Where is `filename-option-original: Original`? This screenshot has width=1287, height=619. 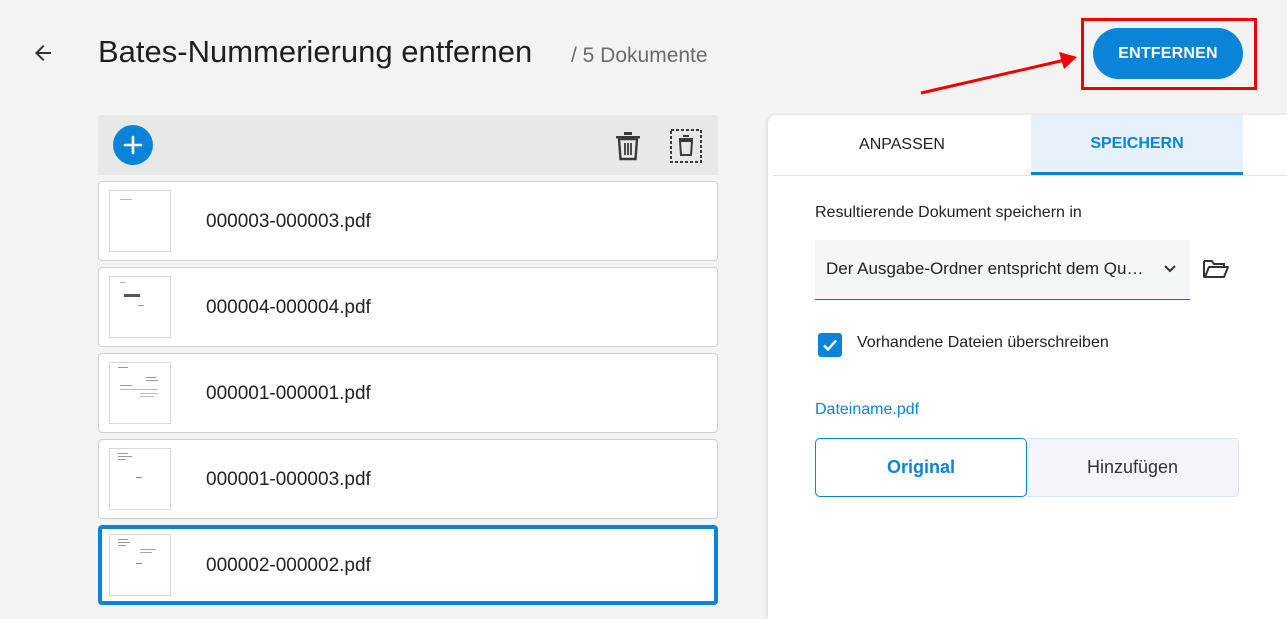 filename-option-original: Original is located at coordinates (921, 467).